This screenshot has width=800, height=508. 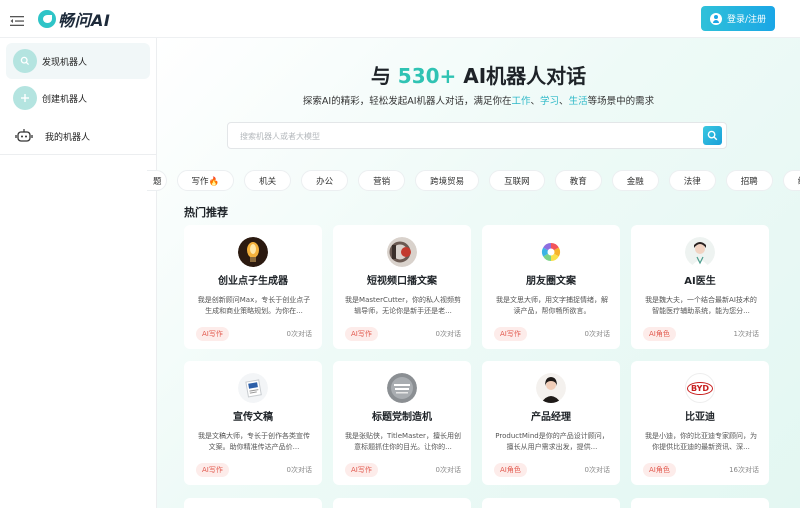 I want to click on category-chip-label: 教育, so click(x=578, y=181).